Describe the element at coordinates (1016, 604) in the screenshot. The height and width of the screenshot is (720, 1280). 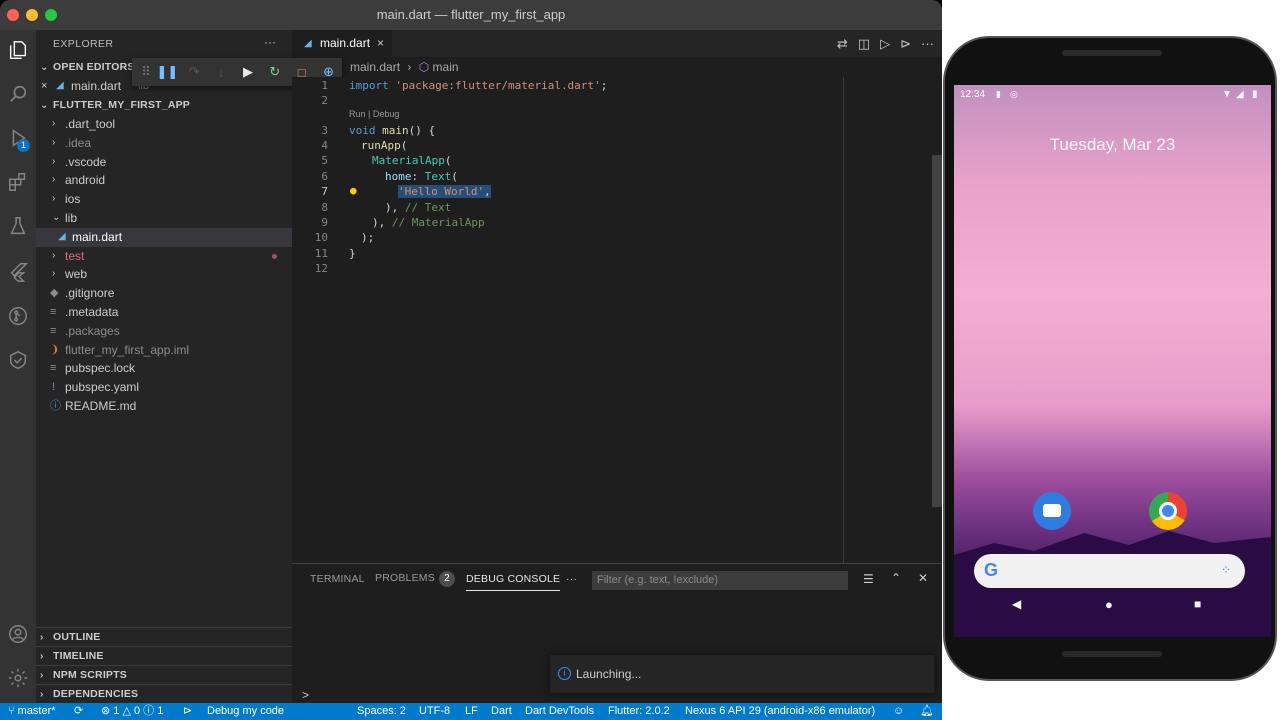
I see `back-nav-icon: ◀` at that location.